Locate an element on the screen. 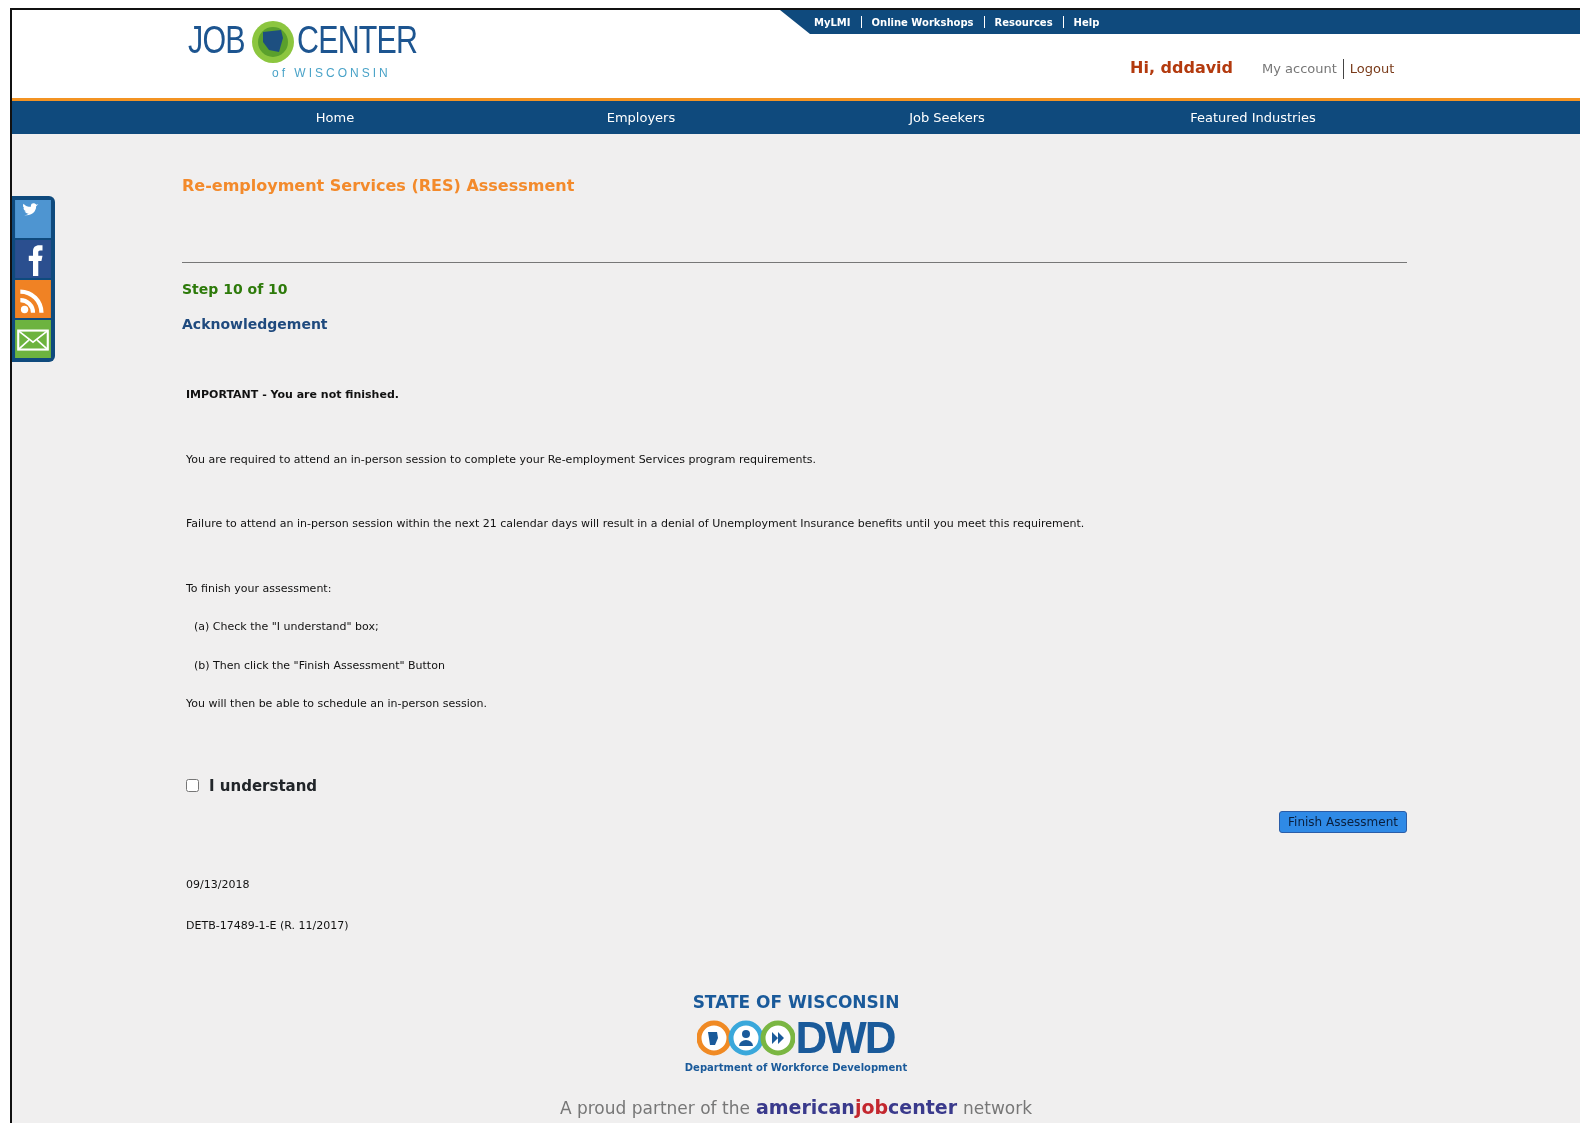 The height and width of the screenshot is (1123, 1580). paragraph: IMPORTANT - You are not finished. is located at coordinates (293, 395).